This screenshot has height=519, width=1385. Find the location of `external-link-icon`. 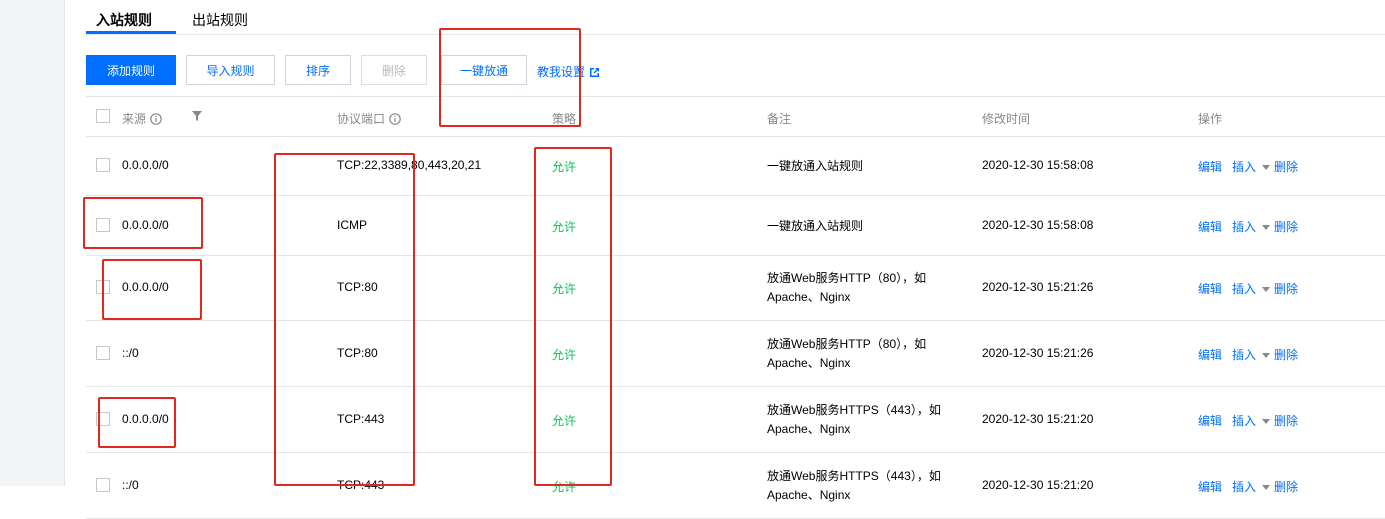

external-link-icon is located at coordinates (595, 72).